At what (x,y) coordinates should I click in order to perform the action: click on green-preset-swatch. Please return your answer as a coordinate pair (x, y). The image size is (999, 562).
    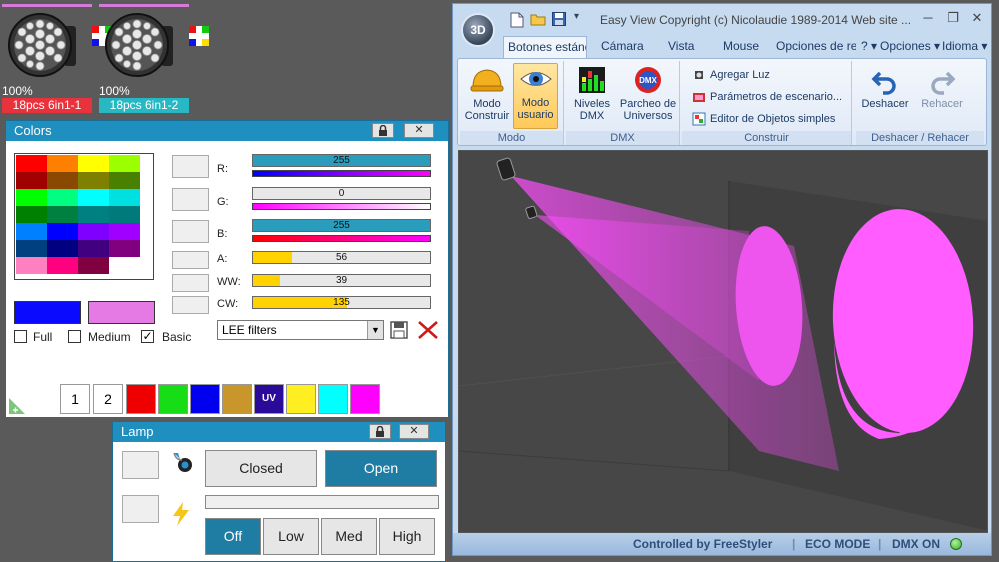
    Looking at the image, I should click on (190, 199).